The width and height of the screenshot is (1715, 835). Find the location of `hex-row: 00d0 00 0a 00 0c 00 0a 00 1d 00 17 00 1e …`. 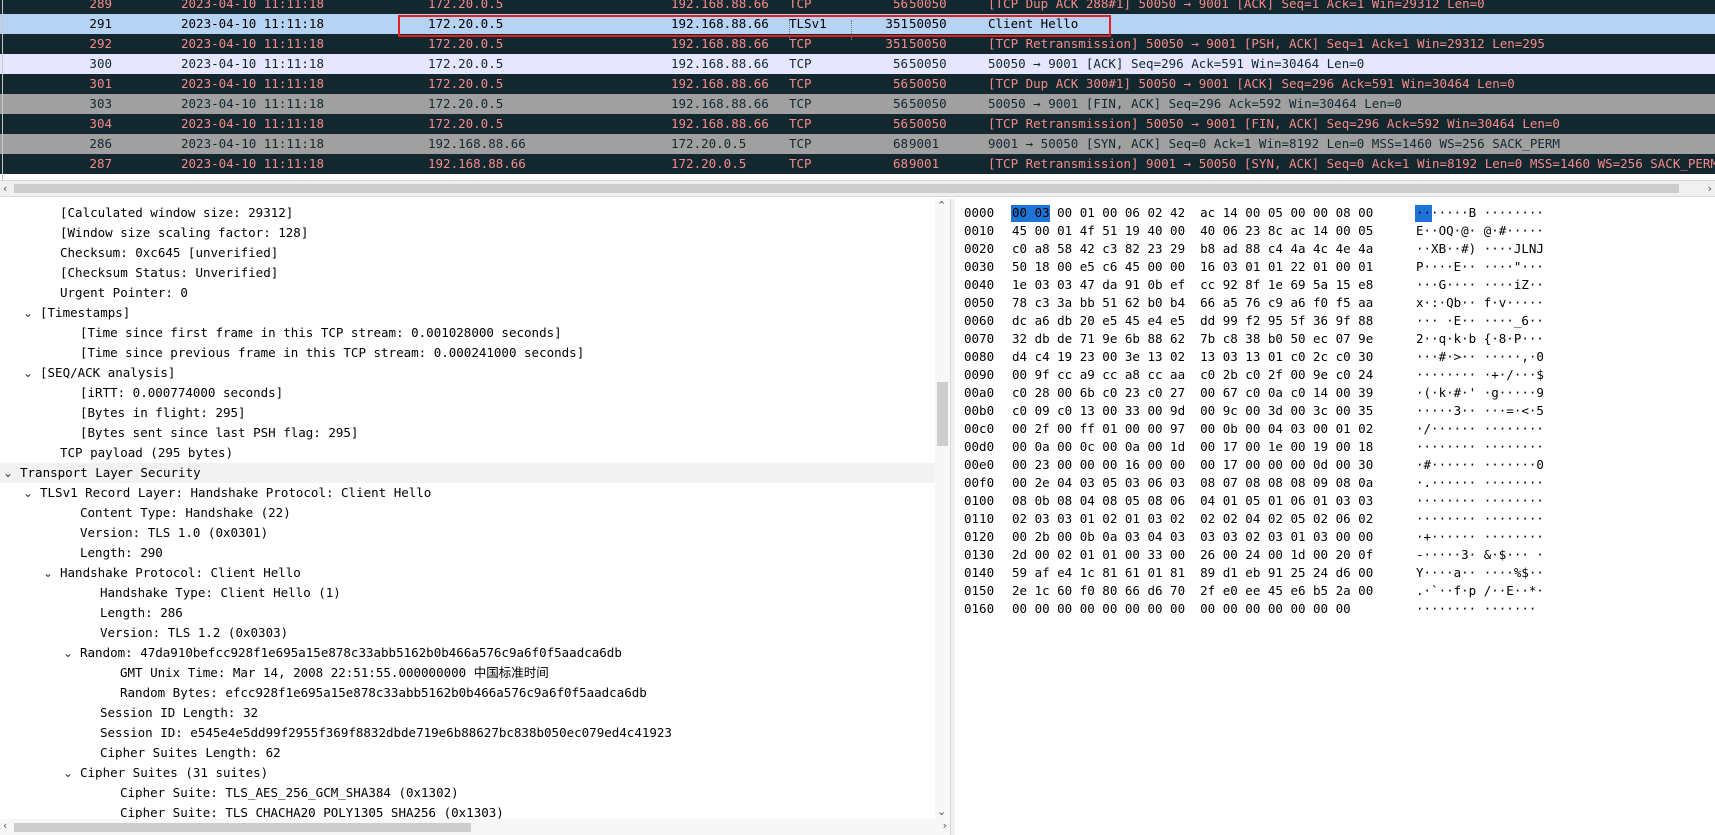

hex-row: 00d0 00 0a 00 0c 00 0a 00 1d 00 17 00 1e … is located at coordinates (1335, 447).